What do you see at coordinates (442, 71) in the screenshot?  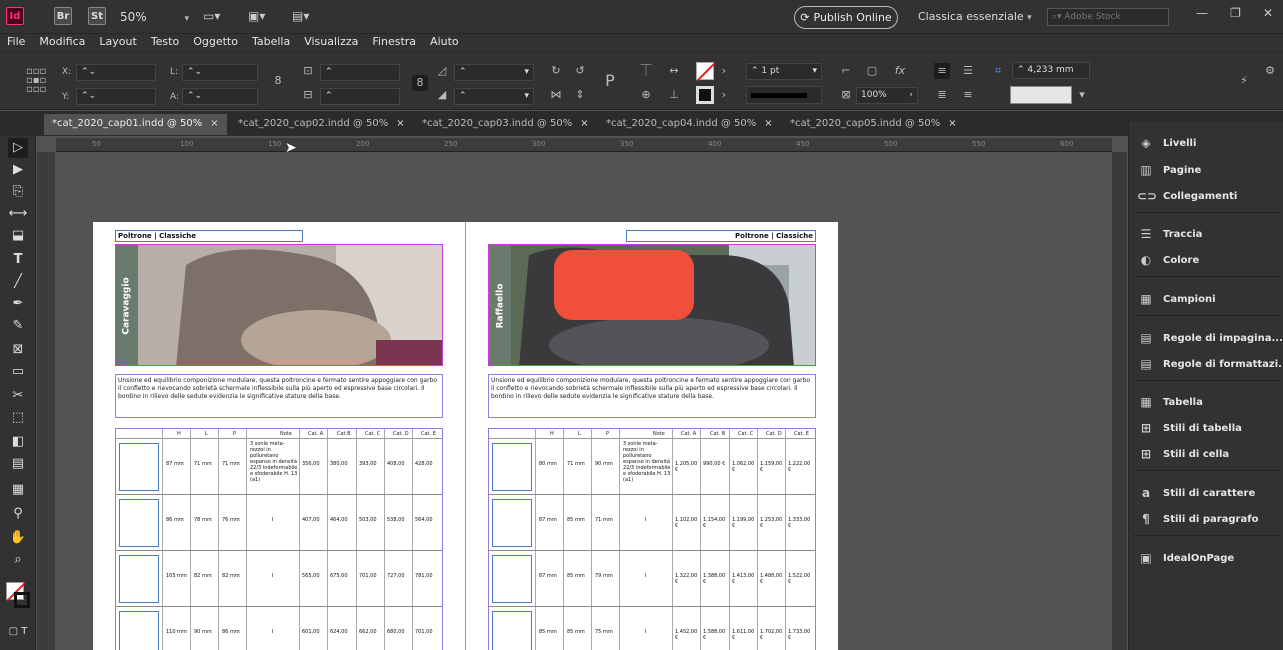 I see `rotate-icon: ◿` at bounding box center [442, 71].